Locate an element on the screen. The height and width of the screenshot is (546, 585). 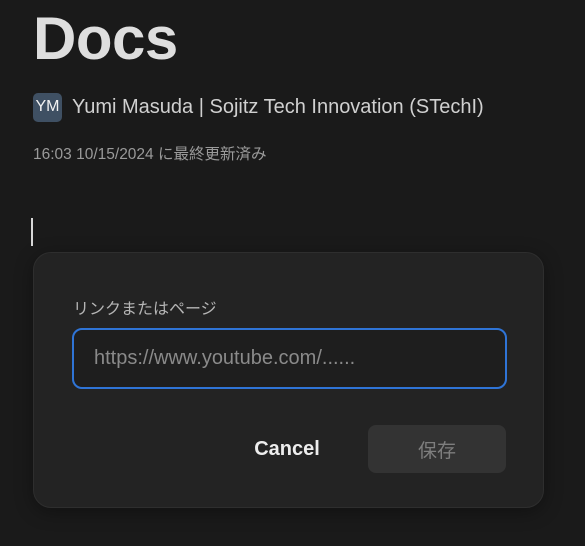
link-url-input is located at coordinates (289, 358).